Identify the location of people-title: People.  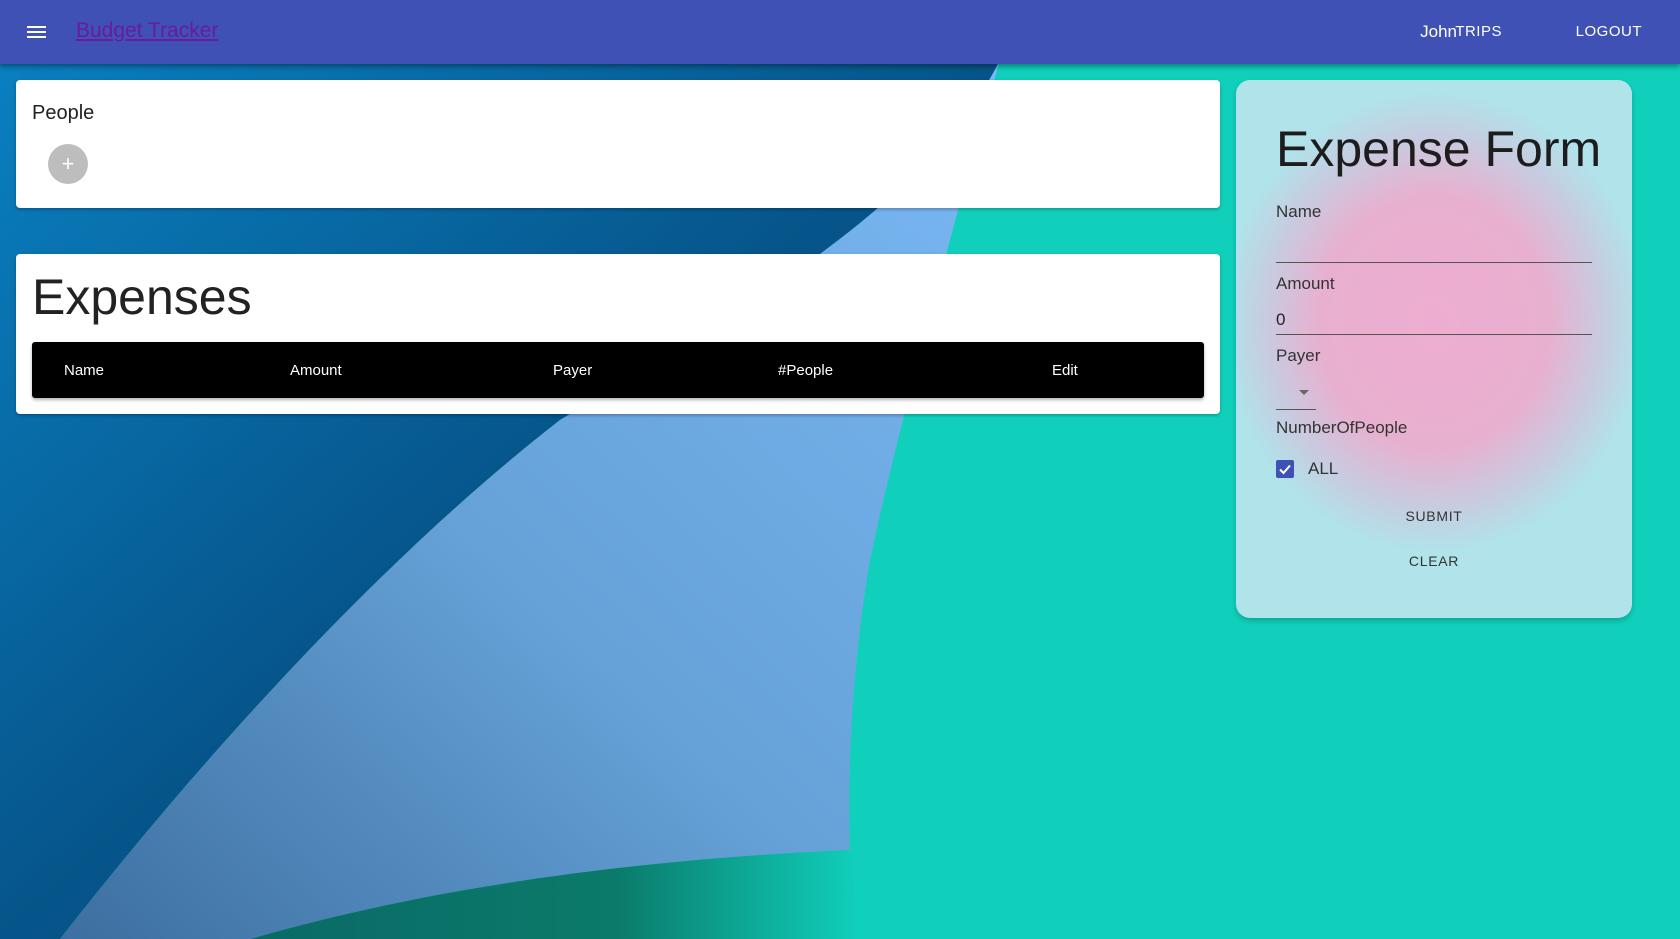
(63, 113).